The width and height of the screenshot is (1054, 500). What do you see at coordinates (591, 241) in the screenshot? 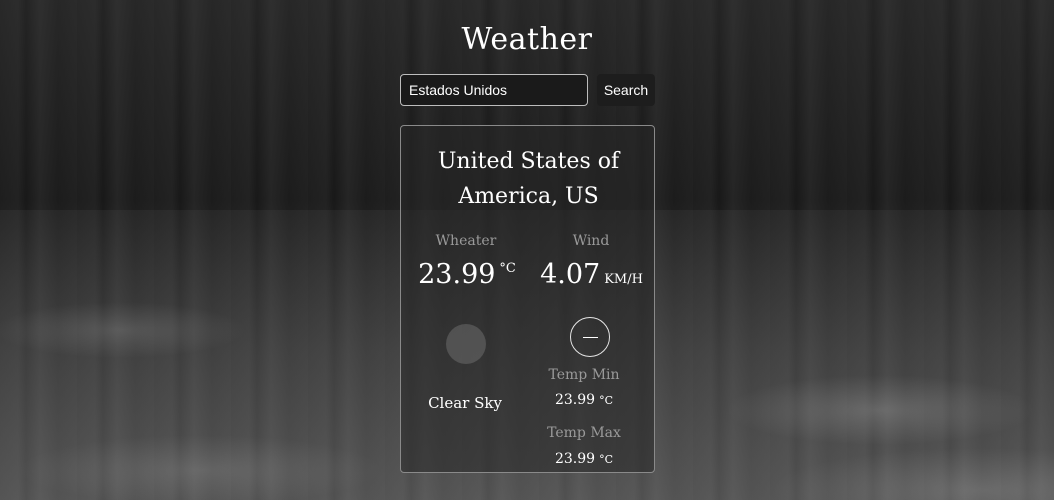
I see `wind-label: Wind` at bounding box center [591, 241].